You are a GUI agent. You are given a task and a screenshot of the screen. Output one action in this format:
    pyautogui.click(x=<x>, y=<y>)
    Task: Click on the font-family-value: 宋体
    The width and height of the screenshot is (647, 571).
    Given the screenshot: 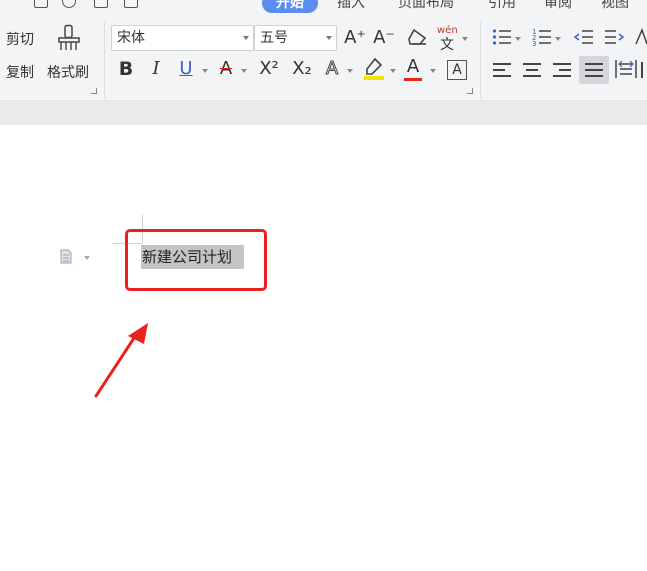 What is the action you would take?
    pyautogui.click(x=131, y=38)
    